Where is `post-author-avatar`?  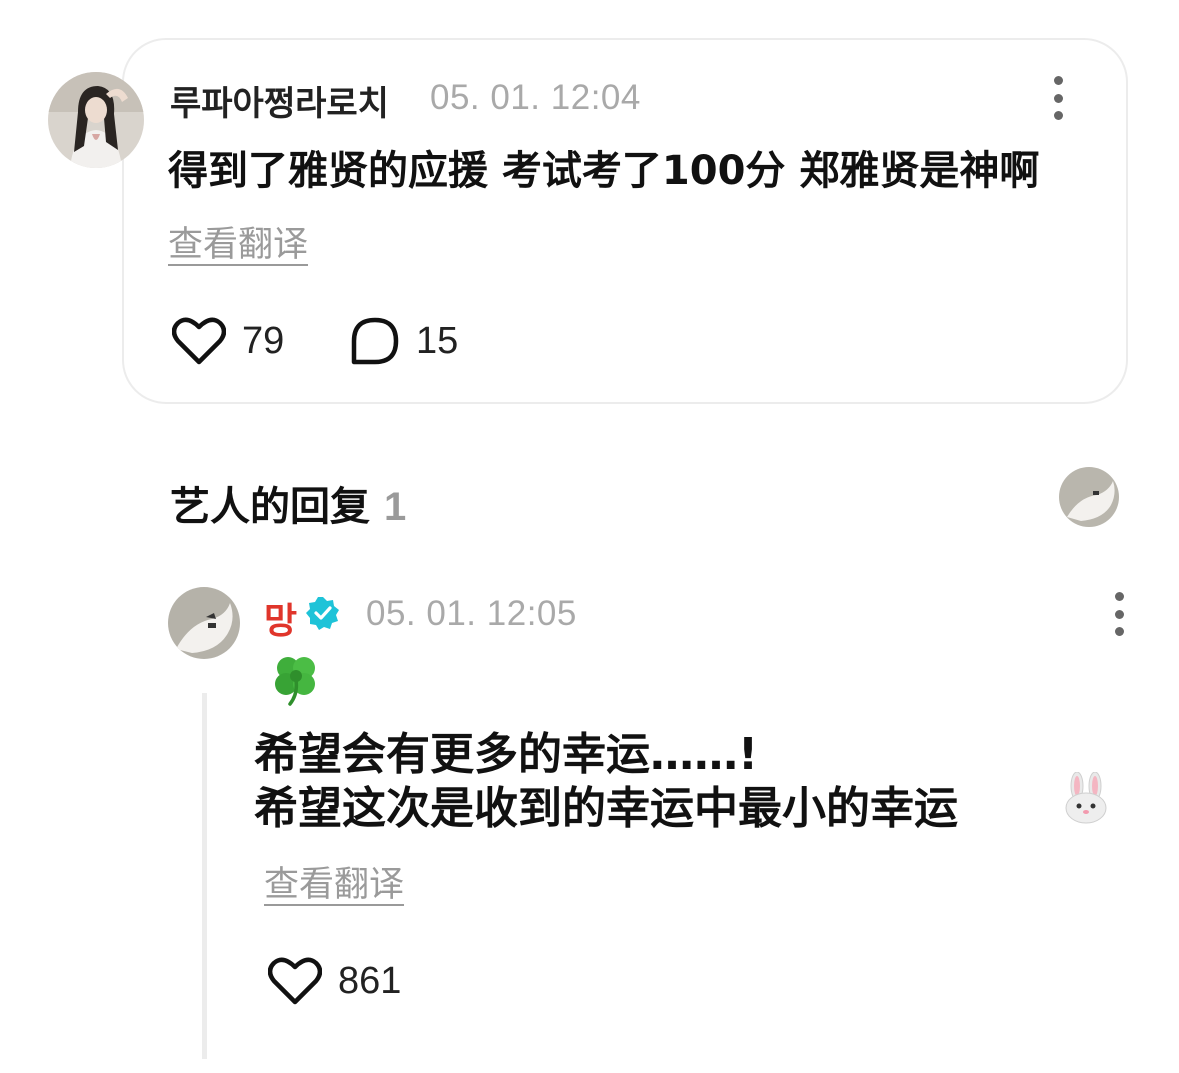 post-author-avatar is located at coordinates (96, 120).